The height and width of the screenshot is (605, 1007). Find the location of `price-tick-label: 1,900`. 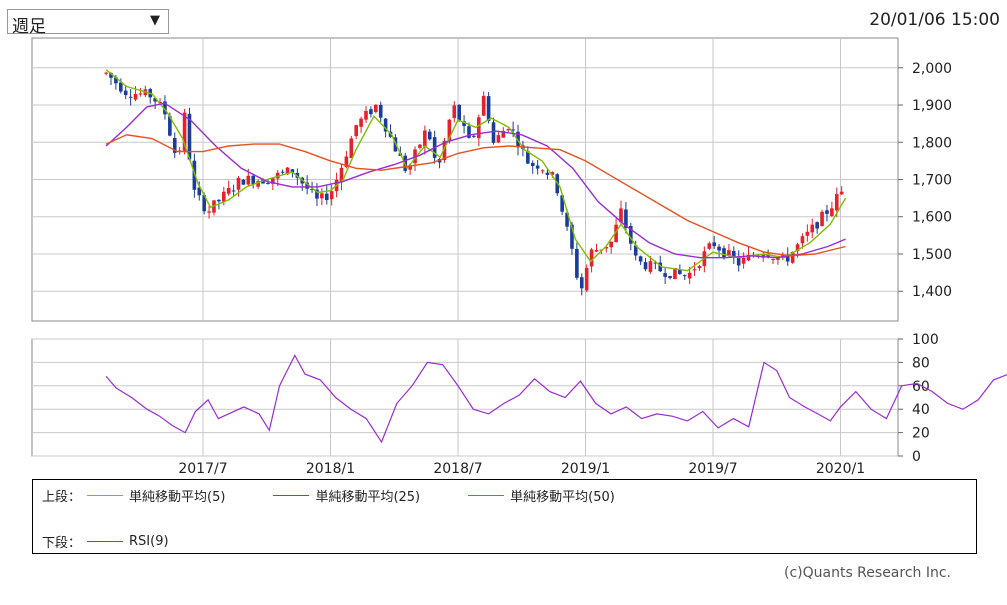

price-tick-label: 1,900 is located at coordinates (932, 106).